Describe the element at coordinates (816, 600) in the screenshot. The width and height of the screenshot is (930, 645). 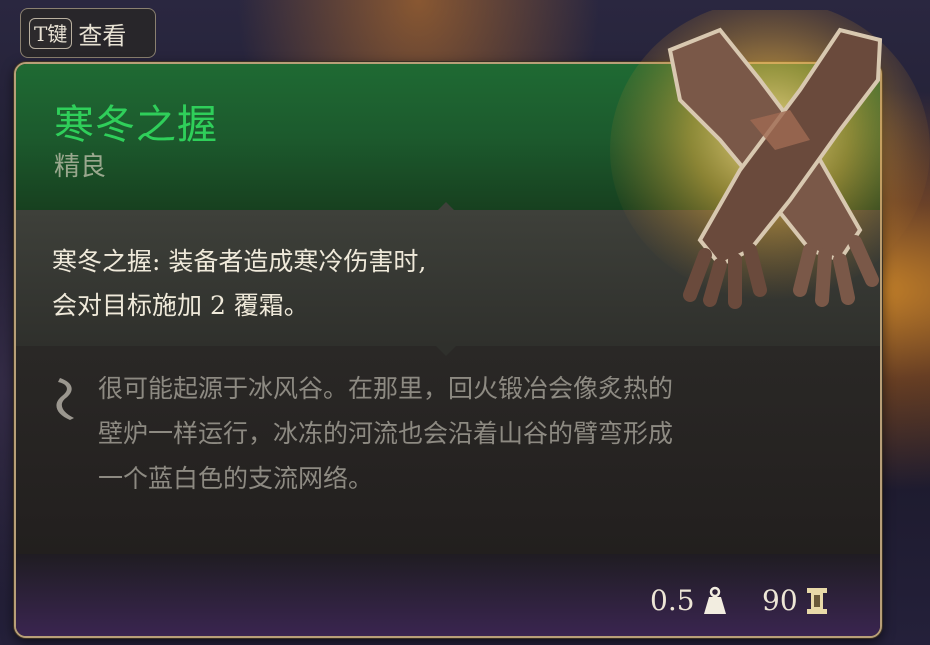
I see `gold-icon` at that location.